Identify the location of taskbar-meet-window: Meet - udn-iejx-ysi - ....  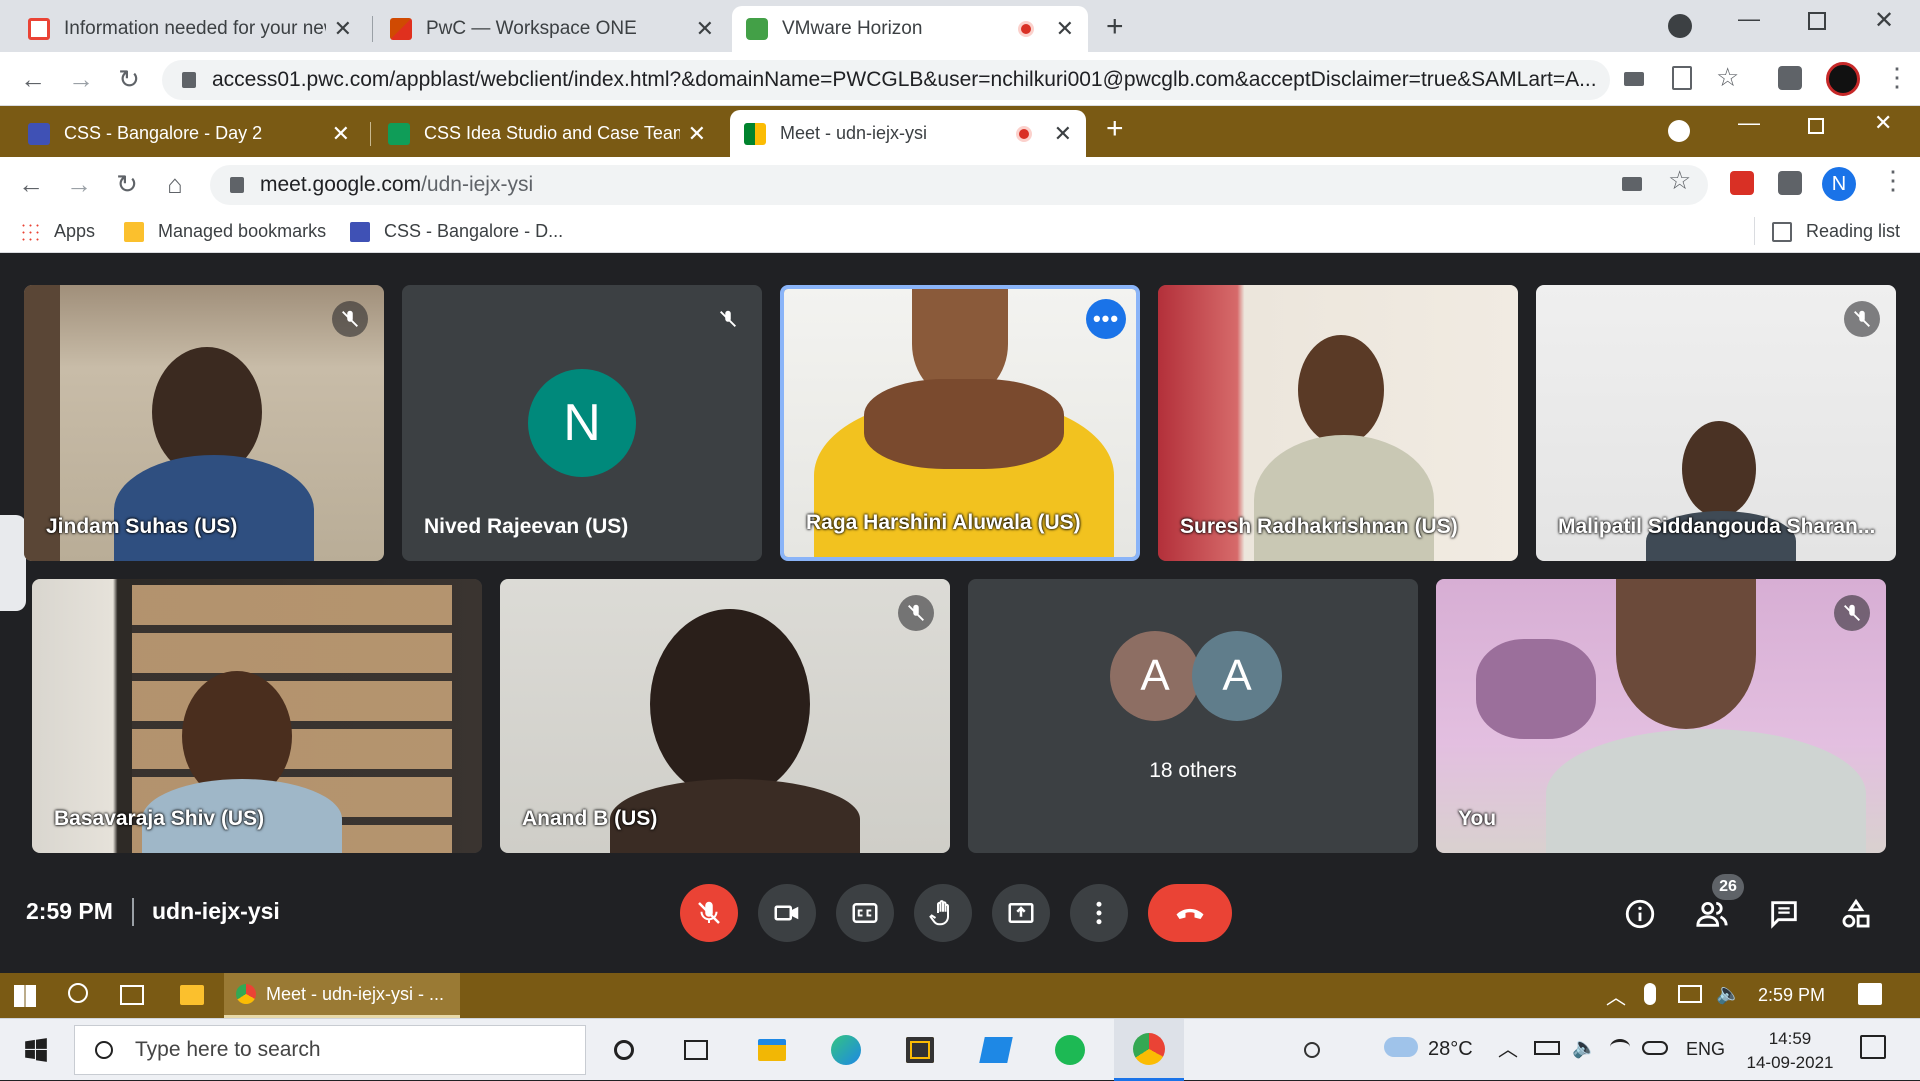
(342, 995).